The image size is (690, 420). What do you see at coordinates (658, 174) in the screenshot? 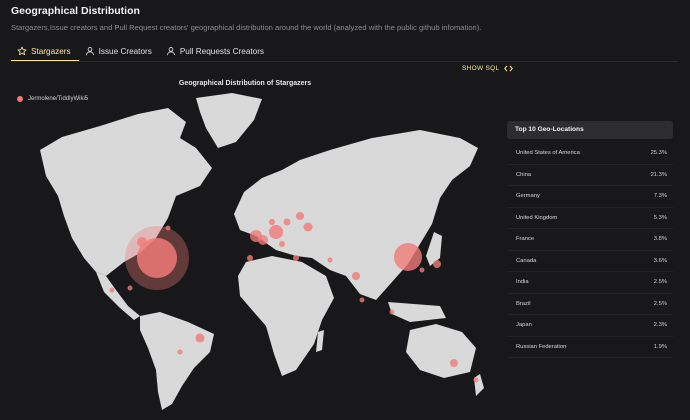
I see `country-percent: 21.3%` at bounding box center [658, 174].